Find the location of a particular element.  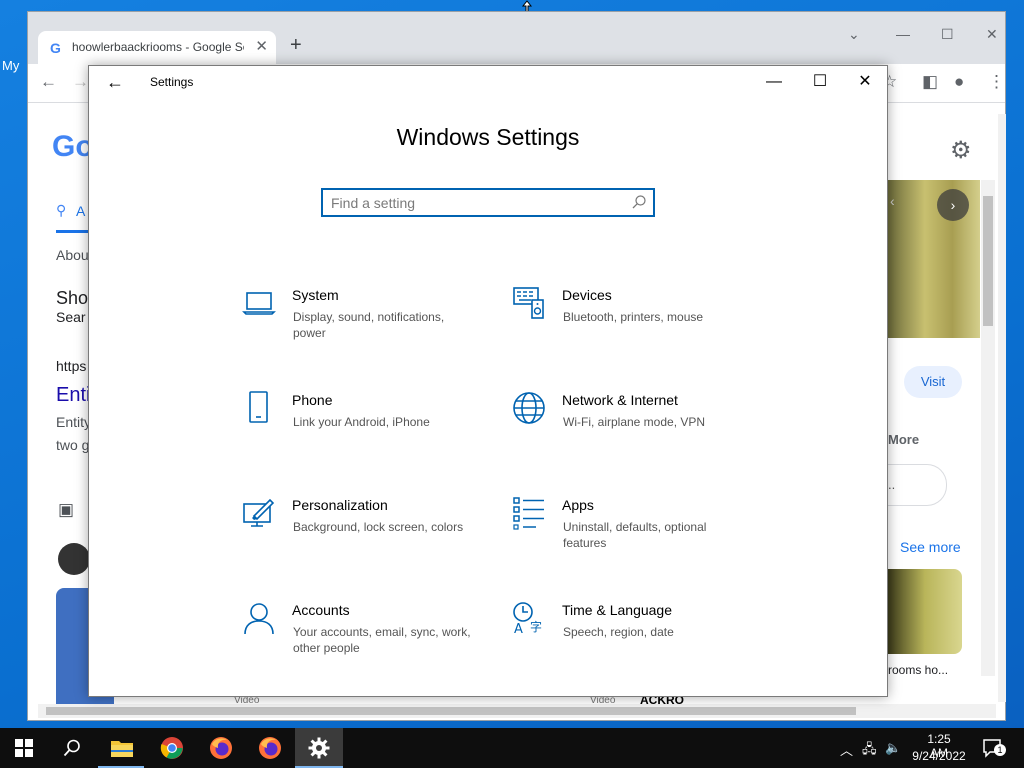

taskbar-search-button is located at coordinates (72, 748).